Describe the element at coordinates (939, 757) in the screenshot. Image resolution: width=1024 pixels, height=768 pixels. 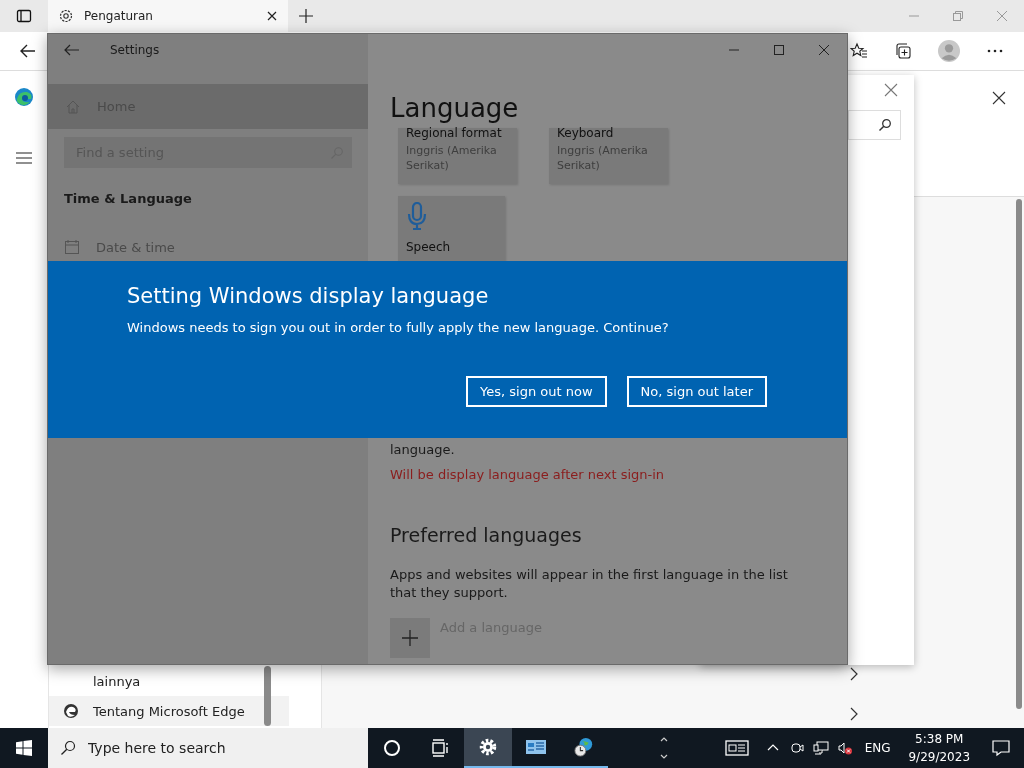
I see `date-text: 9/29/2023` at that location.